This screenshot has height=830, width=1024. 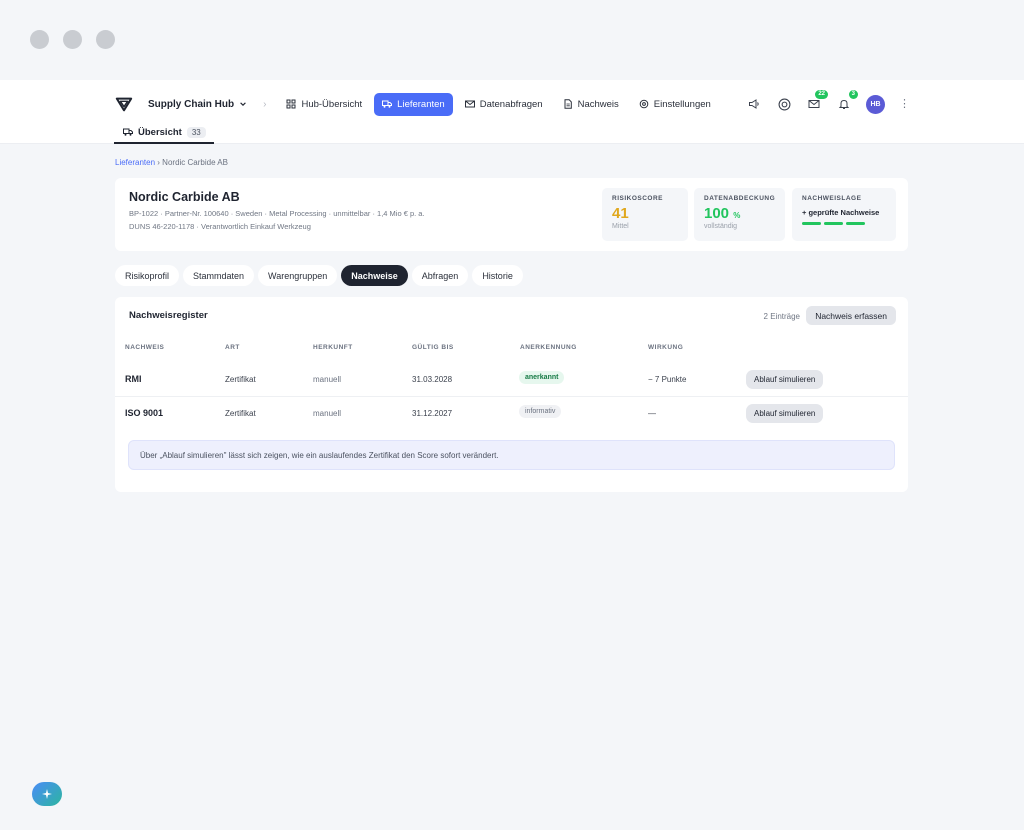 I want to click on logo-icon, so click(x=124, y=104).